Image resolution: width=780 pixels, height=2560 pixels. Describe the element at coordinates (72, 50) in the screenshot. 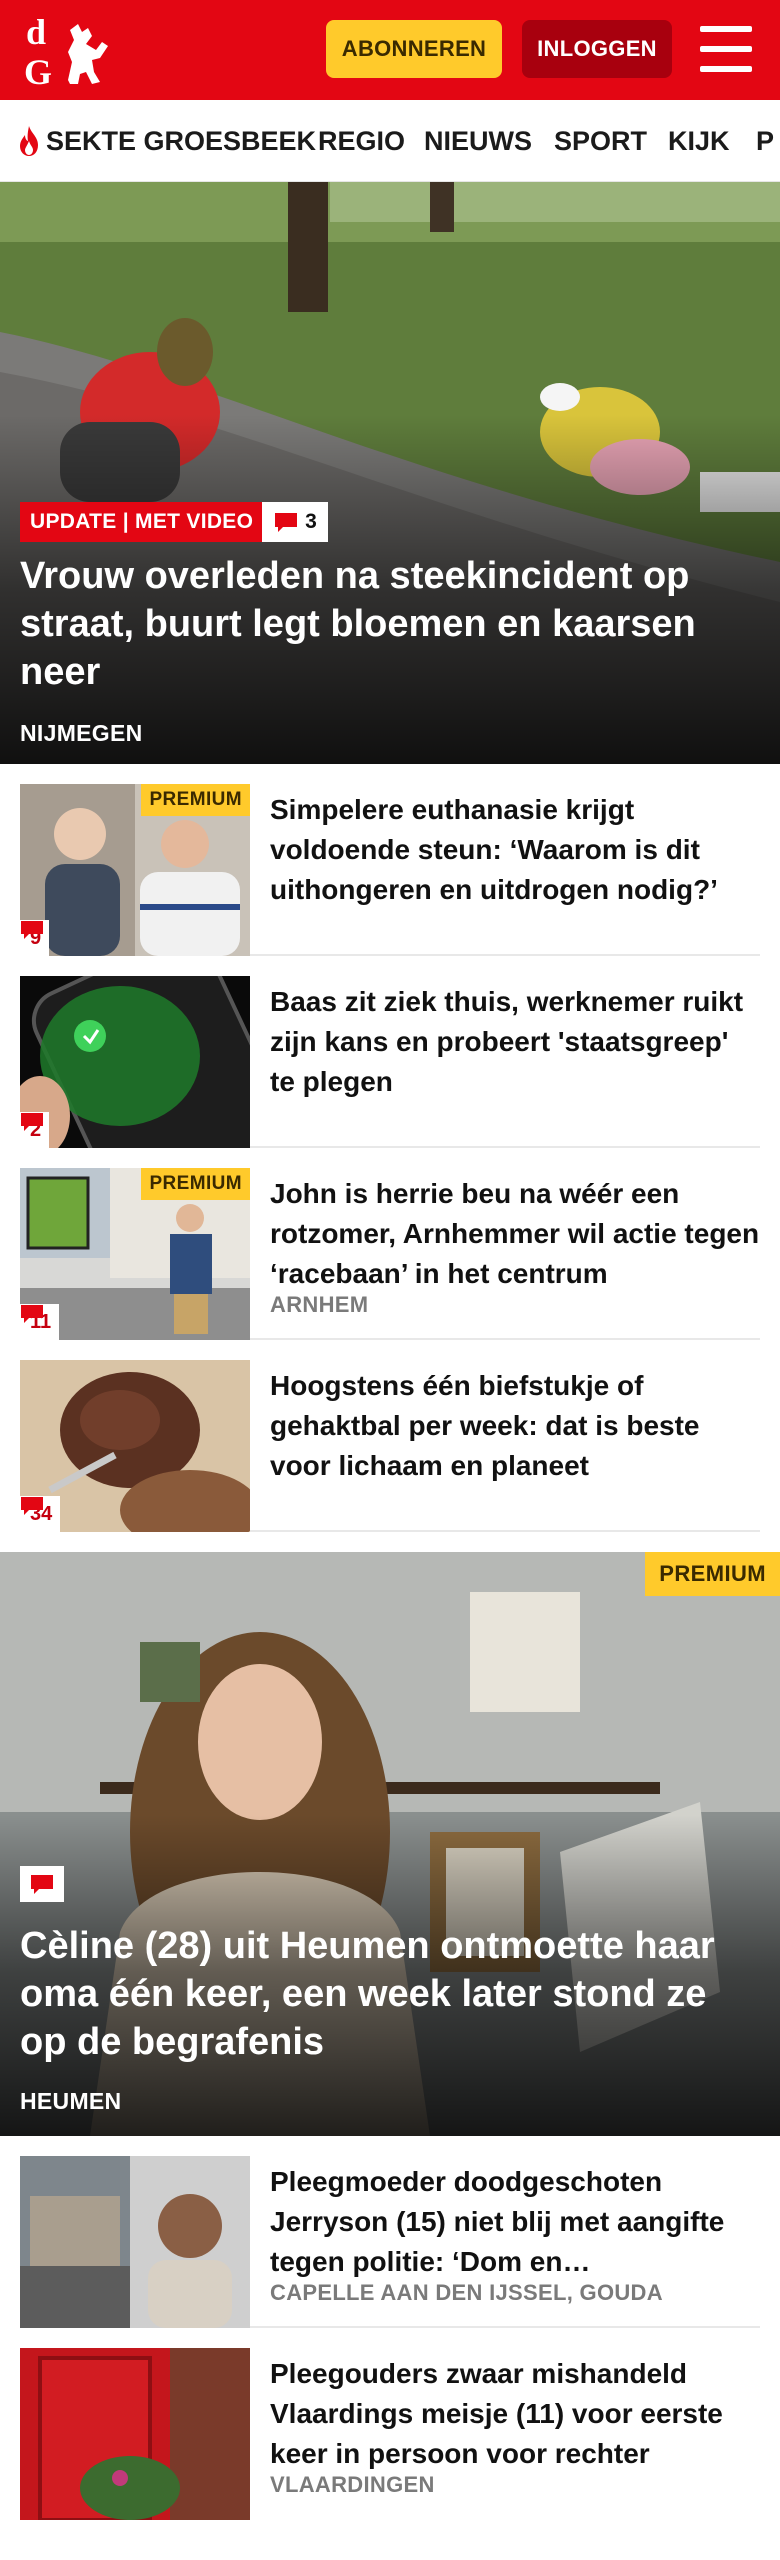

I see `dg-logo: d G` at that location.